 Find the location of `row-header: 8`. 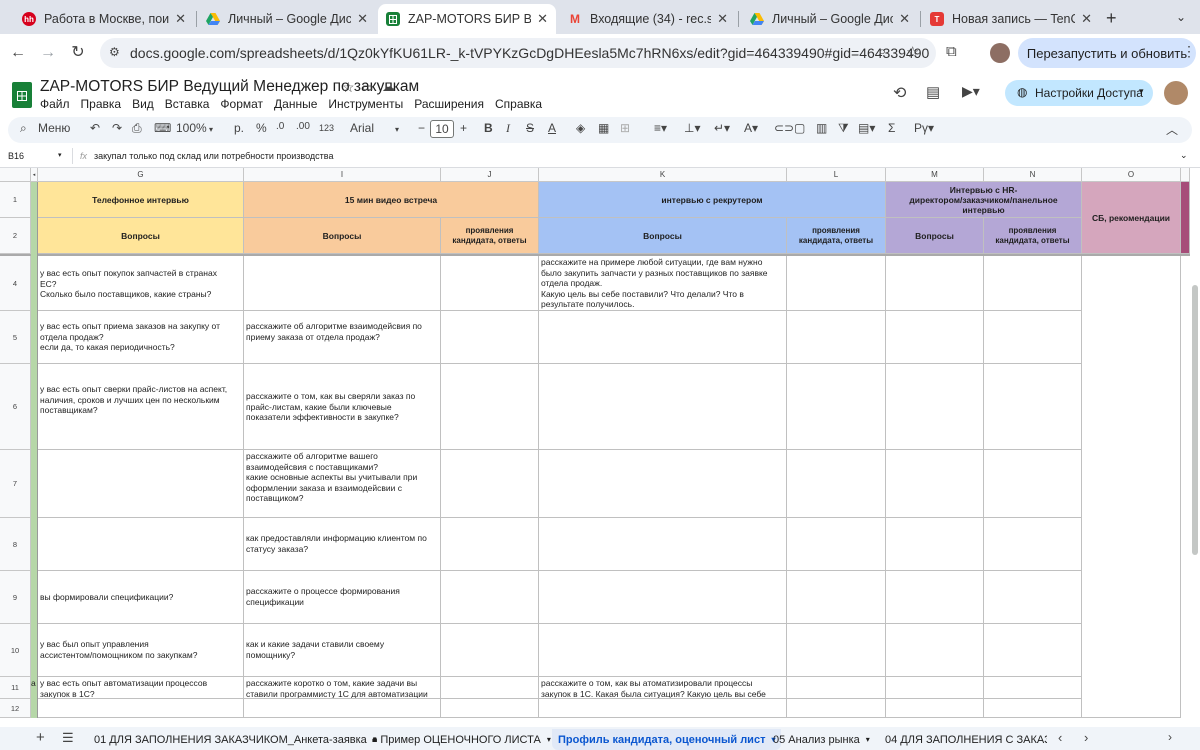

row-header: 8 is located at coordinates (15, 544).